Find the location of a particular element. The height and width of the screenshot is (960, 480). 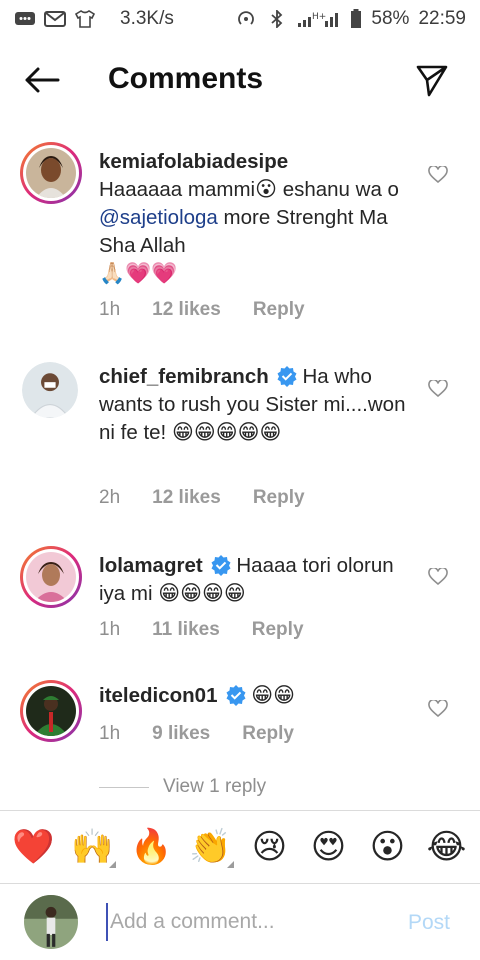

tshirt-icon is located at coordinates (85, 19).